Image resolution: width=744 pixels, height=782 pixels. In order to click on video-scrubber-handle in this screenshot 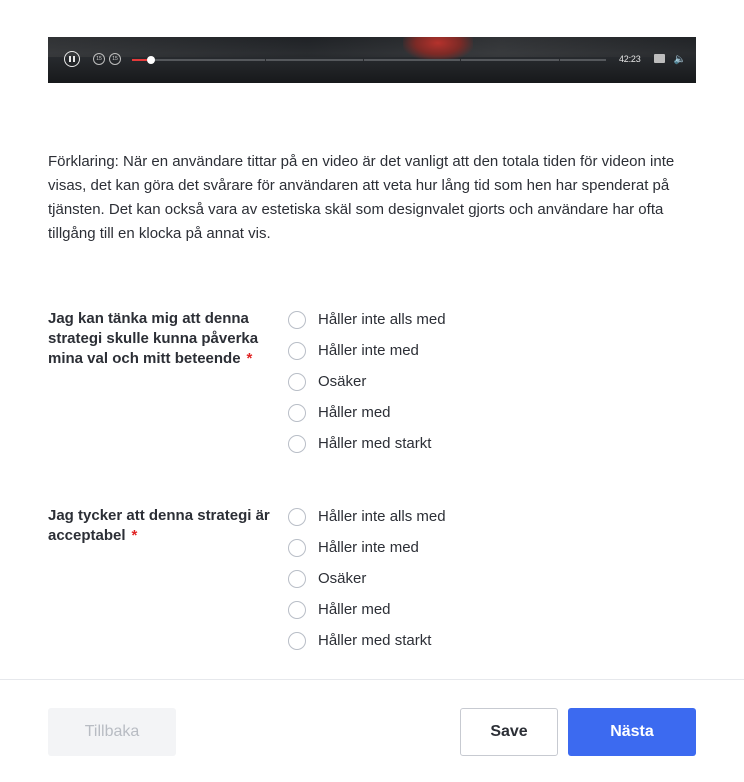, I will do `click(150, 60)`.